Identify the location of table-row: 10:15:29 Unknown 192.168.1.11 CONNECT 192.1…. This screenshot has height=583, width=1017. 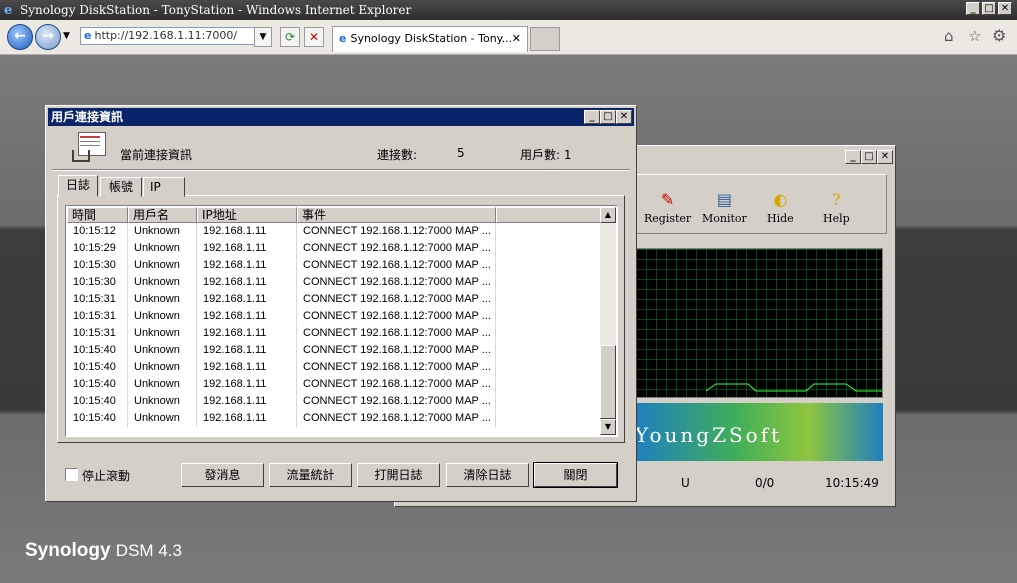
(334, 248).